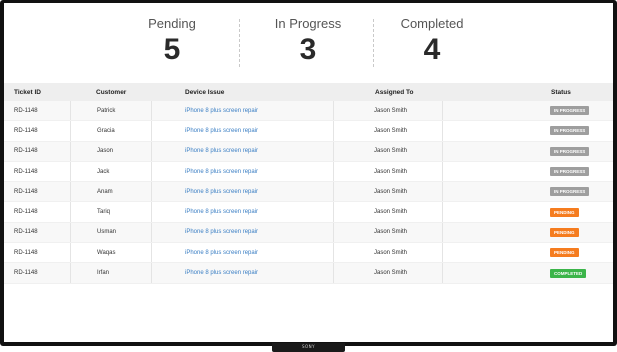  I want to click on stat-completed: Completed 4, so click(432, 41).